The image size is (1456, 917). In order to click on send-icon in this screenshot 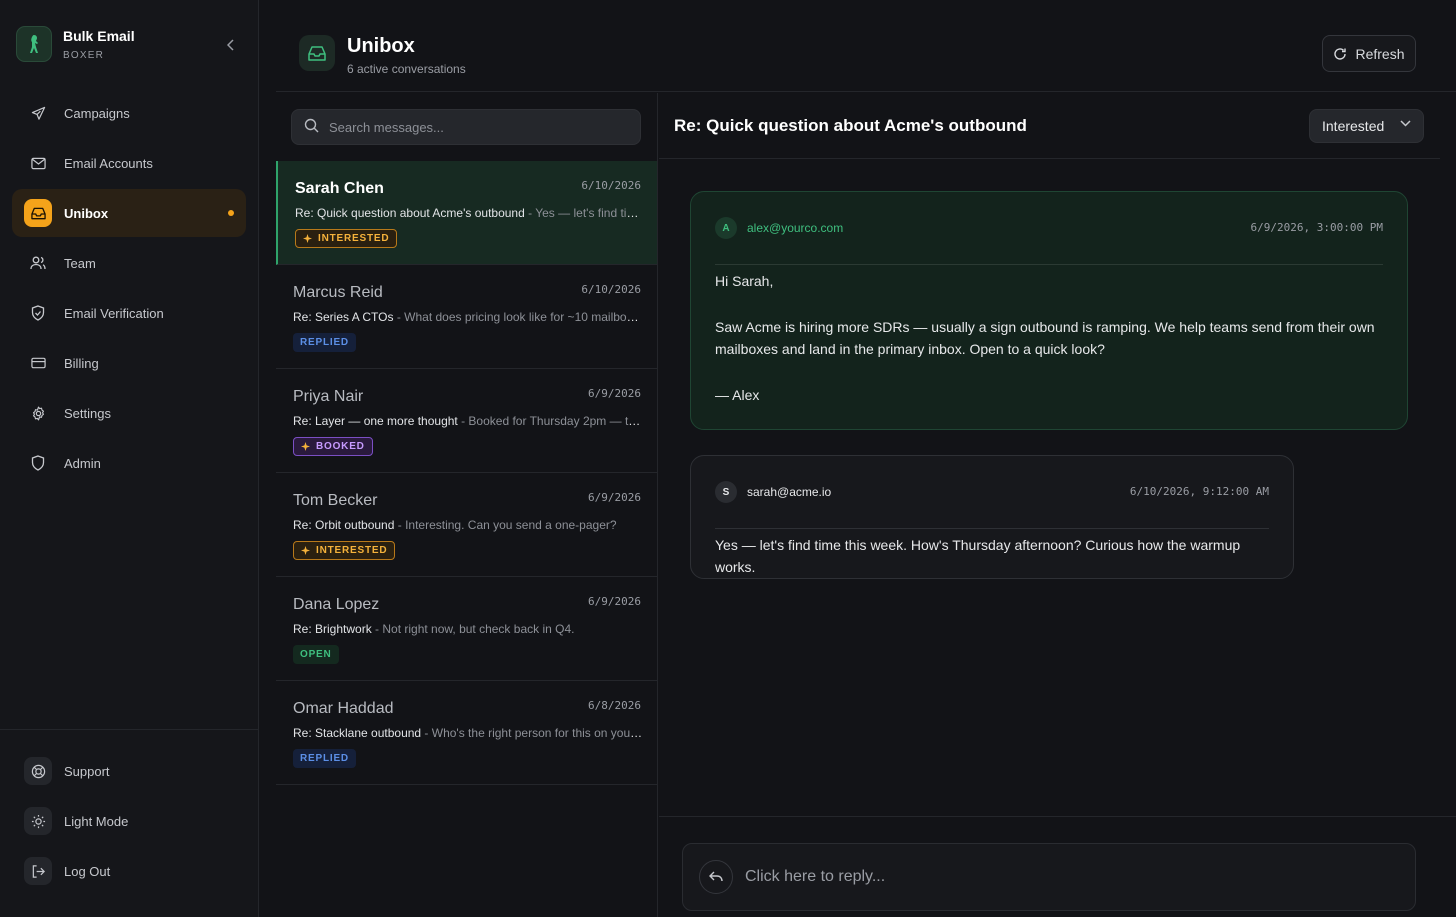, I will do `click(38, 113)`.